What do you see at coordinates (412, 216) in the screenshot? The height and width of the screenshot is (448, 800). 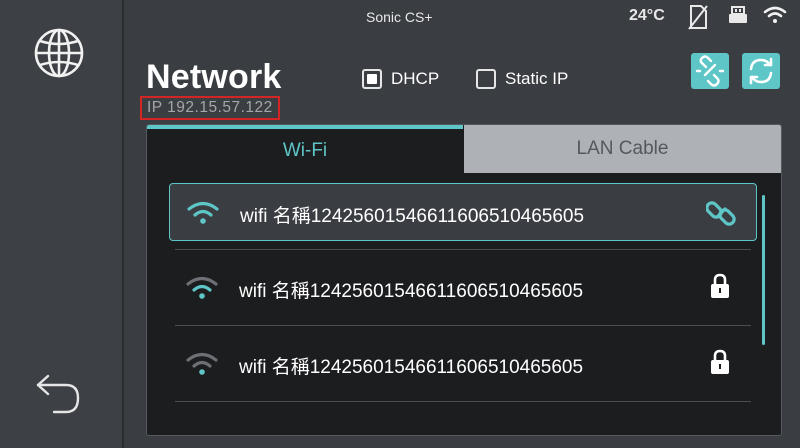 I see `network-ssid: wifi 名稱1242560154661160651046560​5` at bounding box center [412, 216].